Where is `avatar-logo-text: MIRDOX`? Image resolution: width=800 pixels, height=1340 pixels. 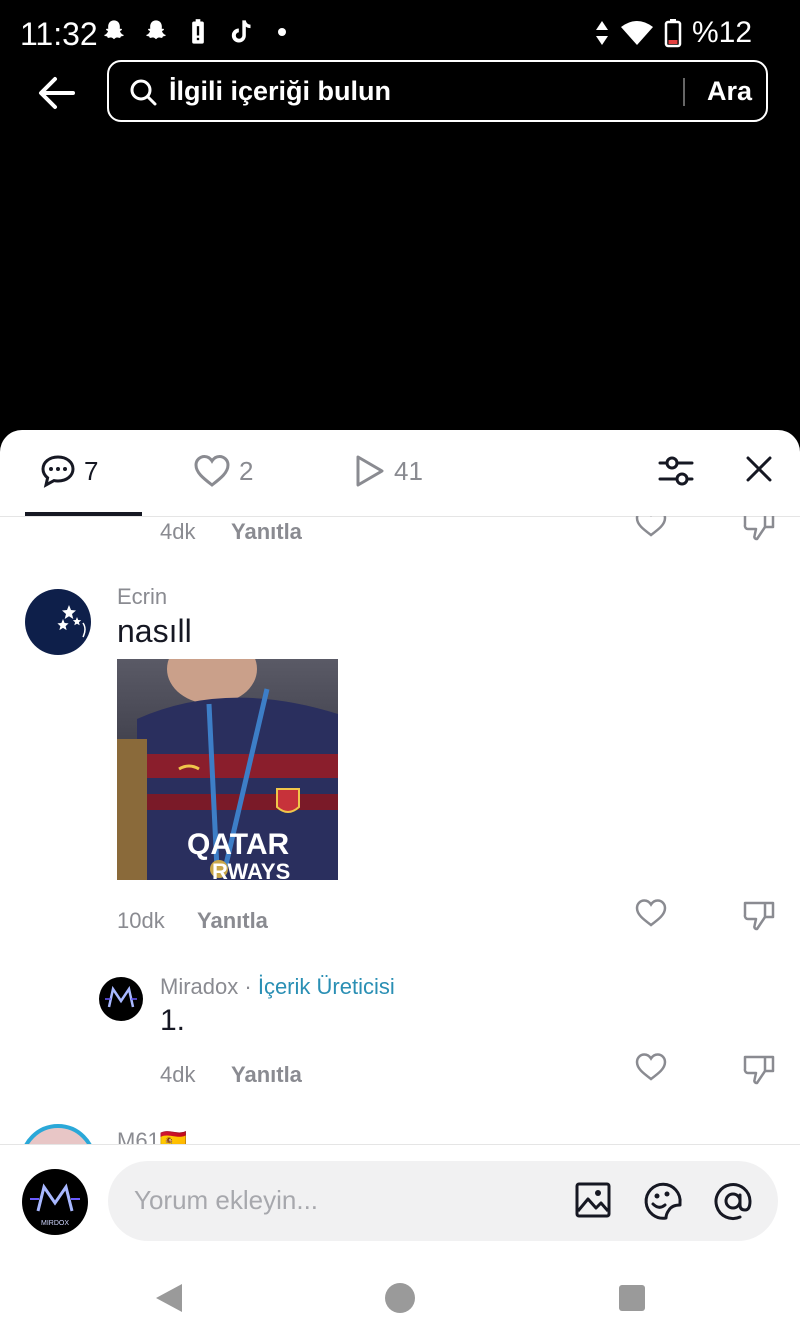 avatar-logo-text: MIRDOX is located at coordinates (55, 1223).